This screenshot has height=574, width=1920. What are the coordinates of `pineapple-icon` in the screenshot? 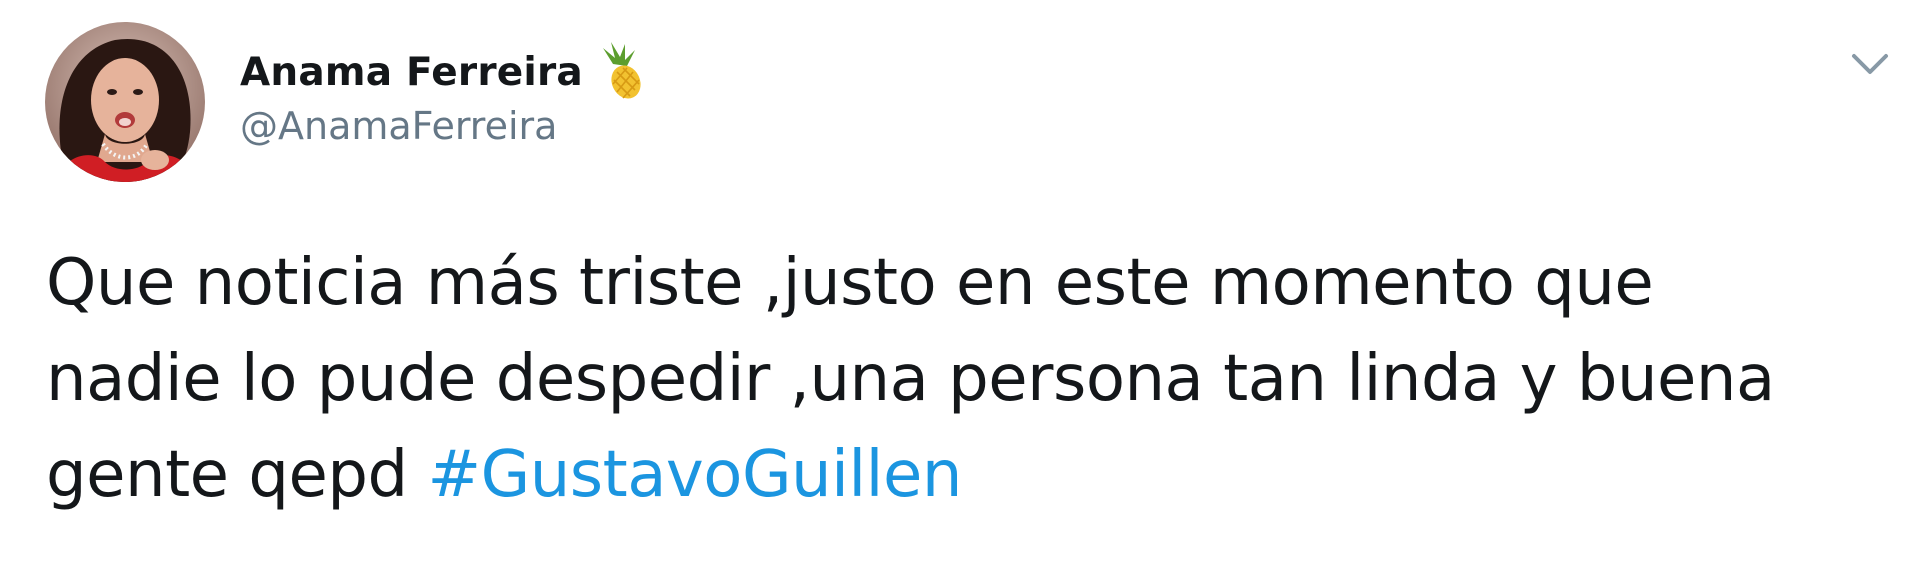 It's located at (620, 72).